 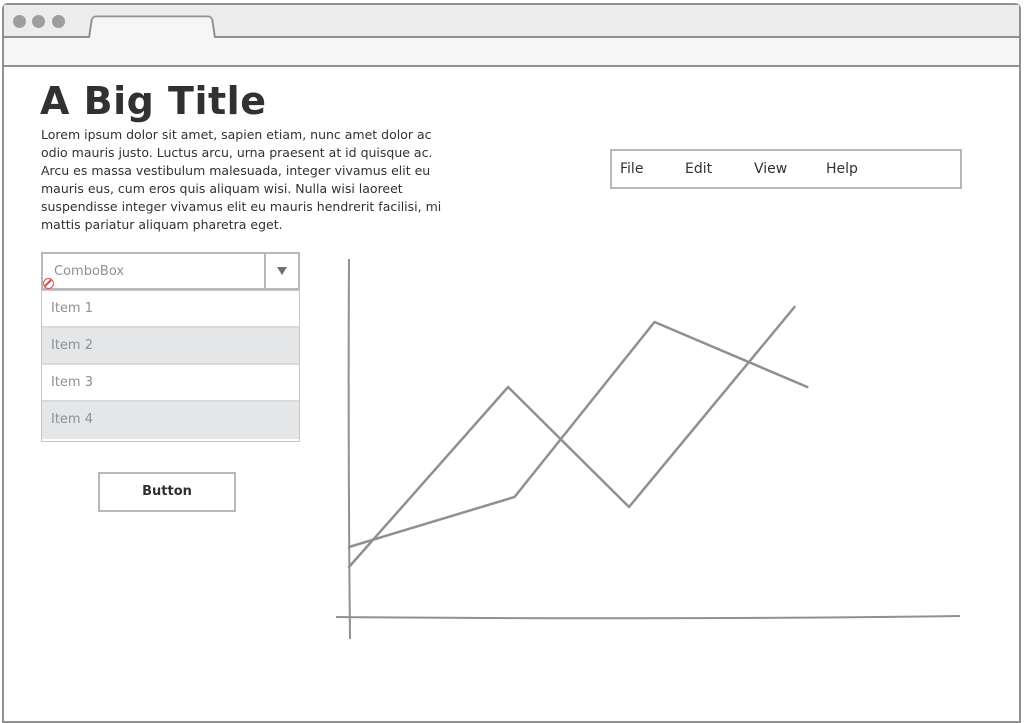 What do you see at coordinates (511, 52) in the screenshot?
I see `address-bar` at bounding box center [511, 52].